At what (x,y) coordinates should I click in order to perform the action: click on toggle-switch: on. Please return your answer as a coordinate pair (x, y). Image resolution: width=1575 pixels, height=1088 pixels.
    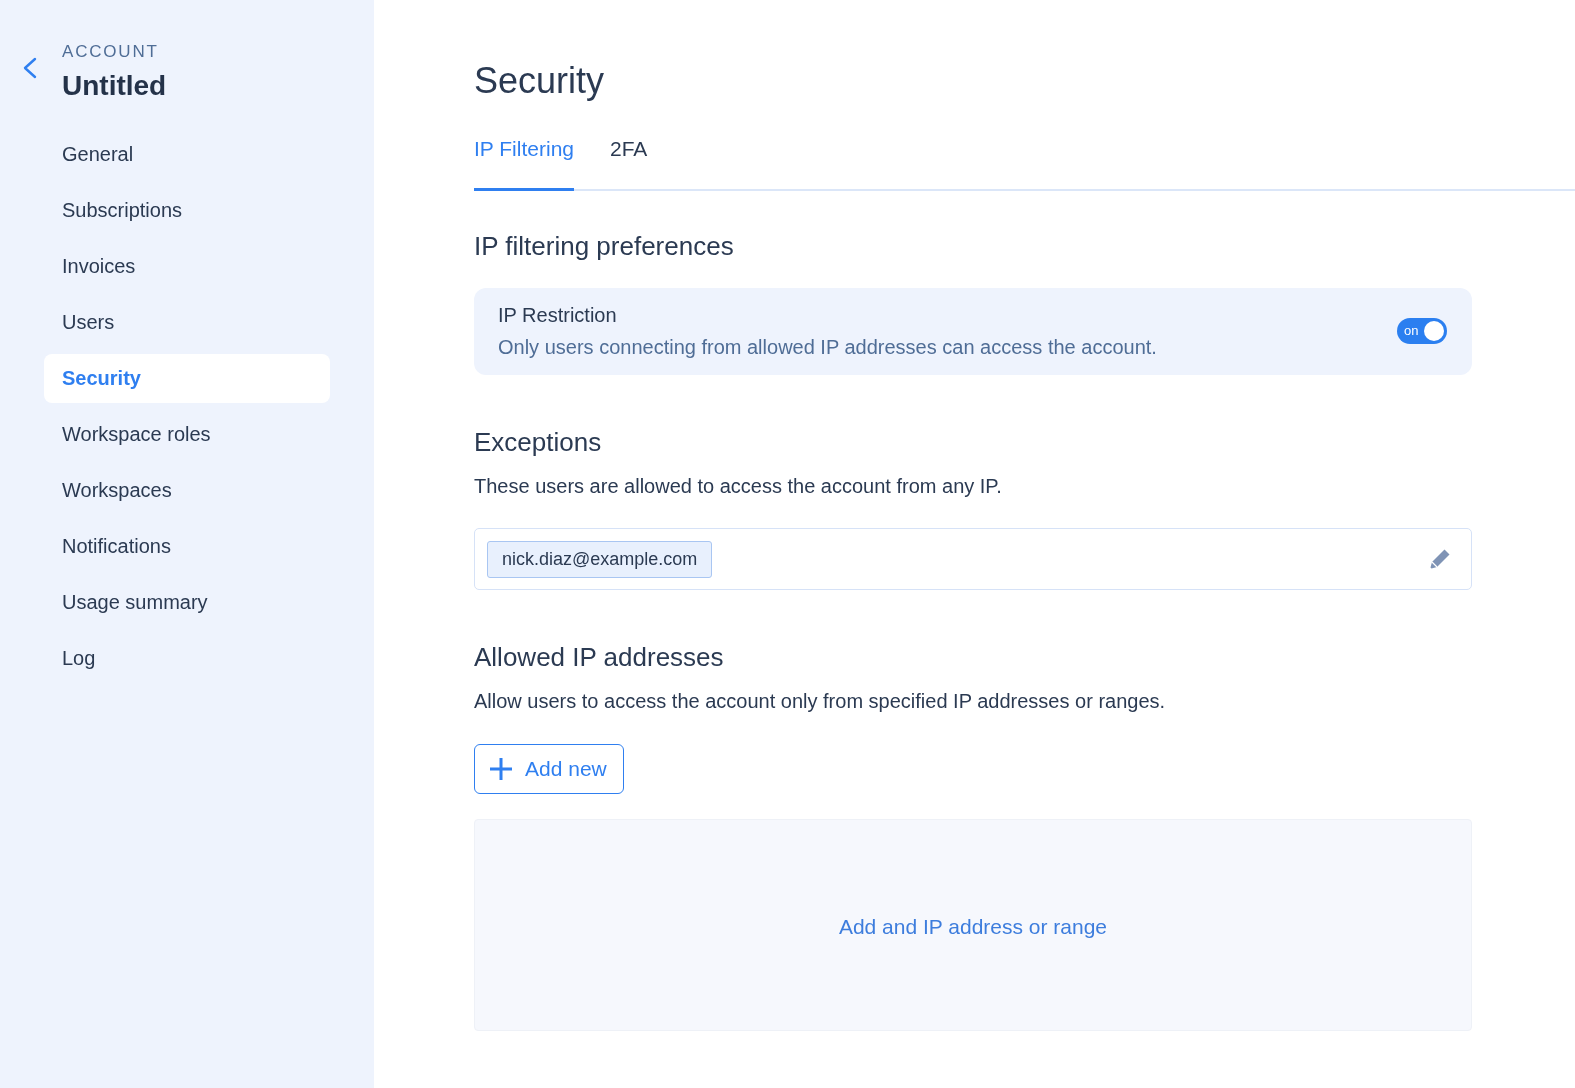
    Looking at the image, I should click on (1422, 331).